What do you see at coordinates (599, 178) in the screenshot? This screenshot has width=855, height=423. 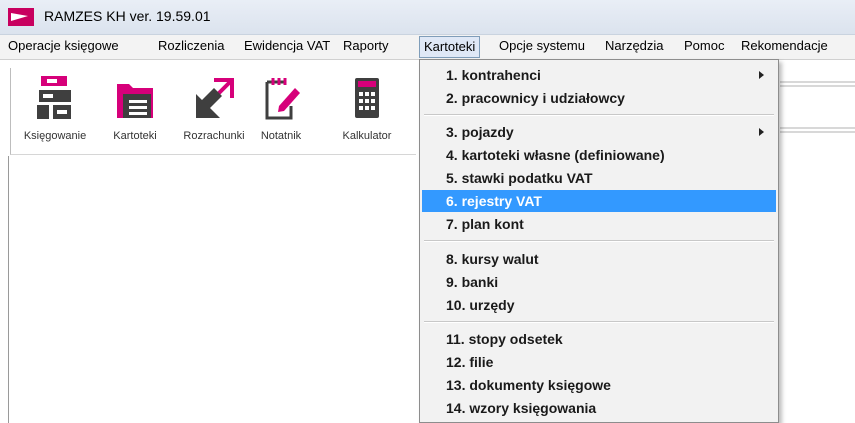 I see `menu-item-stawki-vat: 5. stawki podatku VAT` at bounding box center [599, 178].